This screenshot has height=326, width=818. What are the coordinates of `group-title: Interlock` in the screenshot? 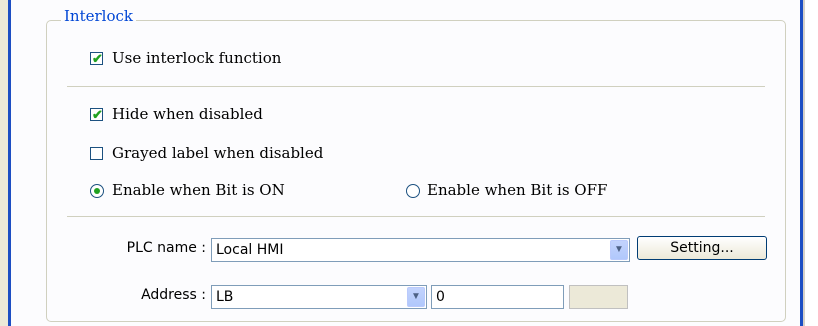 It's located at (98, 16).